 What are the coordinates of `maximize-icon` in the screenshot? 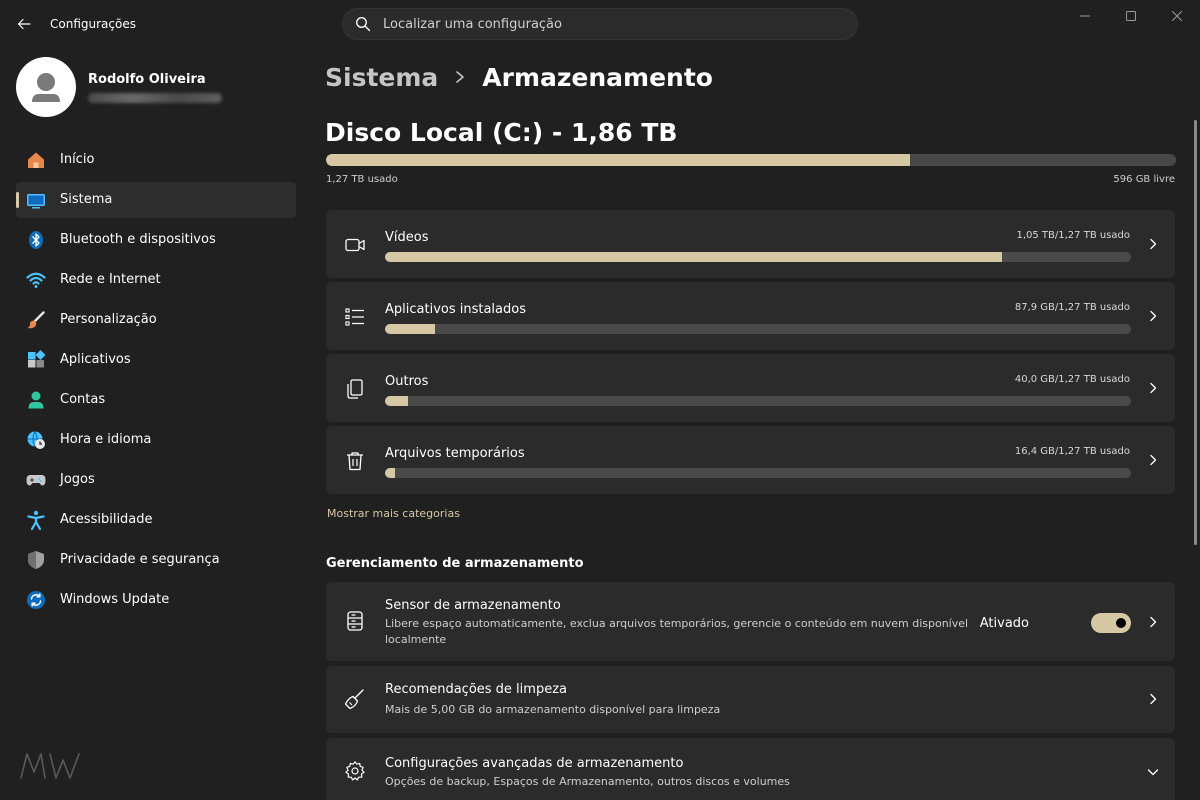 It's located at (1131, 16).